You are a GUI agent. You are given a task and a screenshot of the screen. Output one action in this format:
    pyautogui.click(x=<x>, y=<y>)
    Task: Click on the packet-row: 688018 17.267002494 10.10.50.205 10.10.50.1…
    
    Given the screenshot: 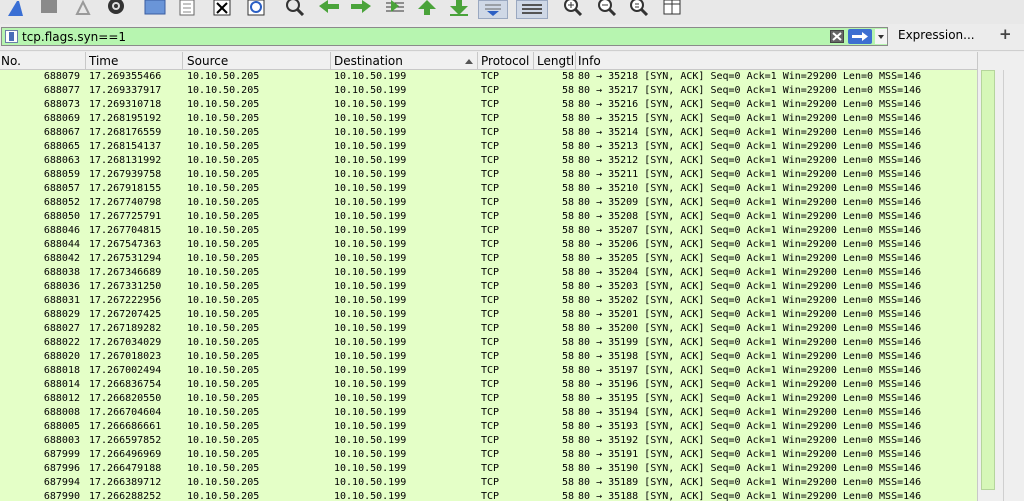 What is the action you would take?
    pyautogui.click(x=488, y=371)
    